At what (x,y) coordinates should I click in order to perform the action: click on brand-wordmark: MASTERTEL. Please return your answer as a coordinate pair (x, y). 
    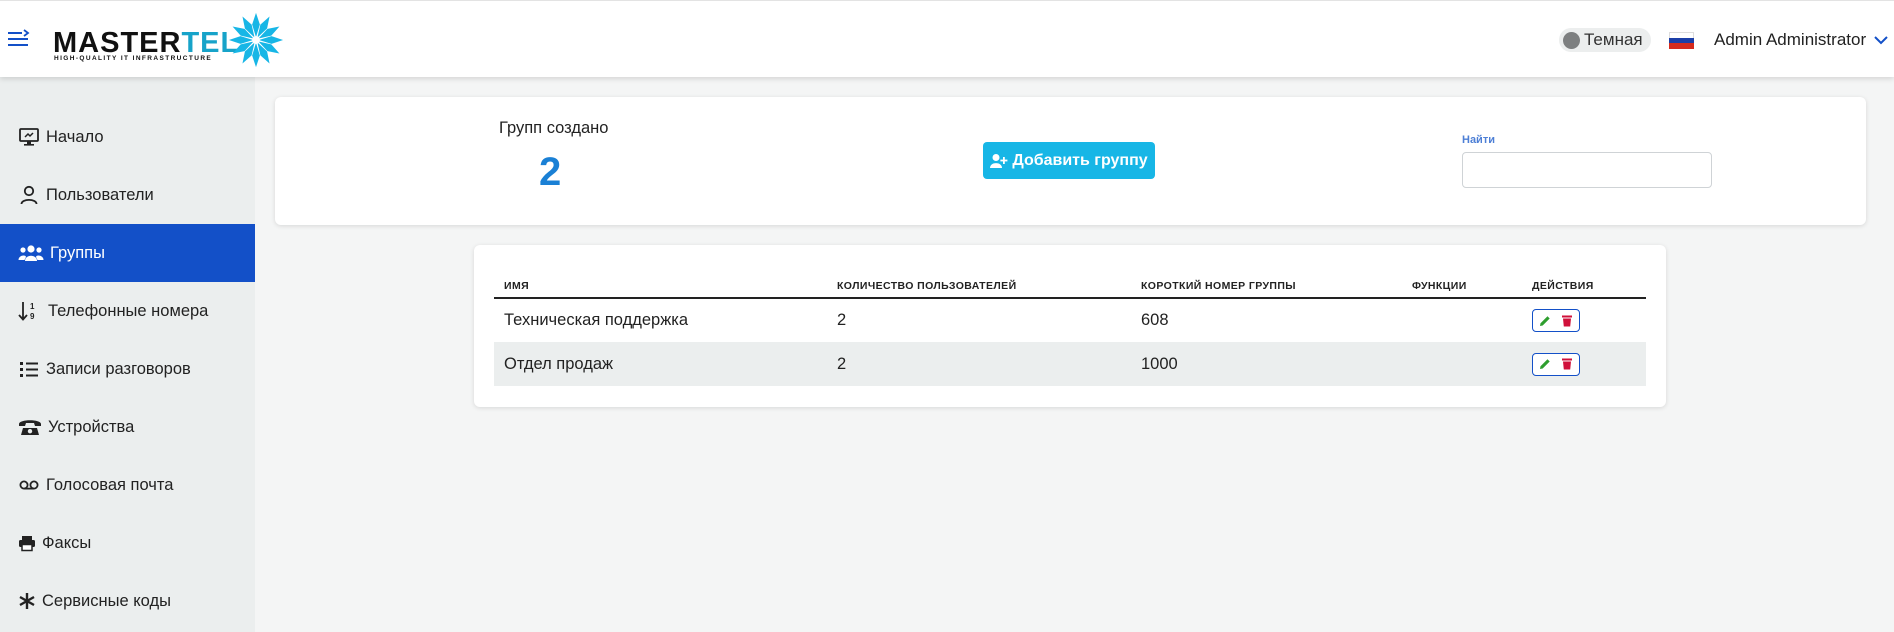
    Looking at the image, I should click on (146, 43).